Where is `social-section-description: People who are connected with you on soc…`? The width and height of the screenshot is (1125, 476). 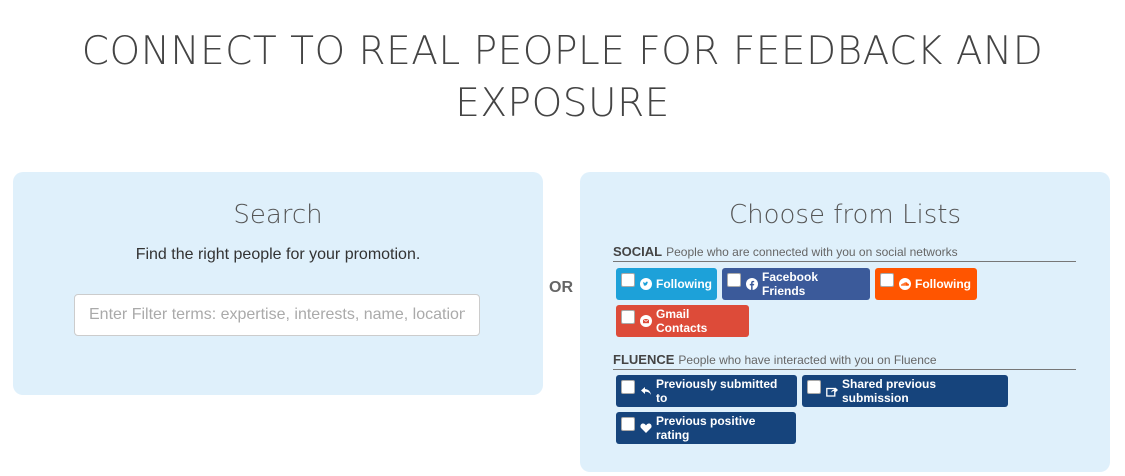 social-section-description: People who are connected with you on soc… is located at coordinates (812, 252).